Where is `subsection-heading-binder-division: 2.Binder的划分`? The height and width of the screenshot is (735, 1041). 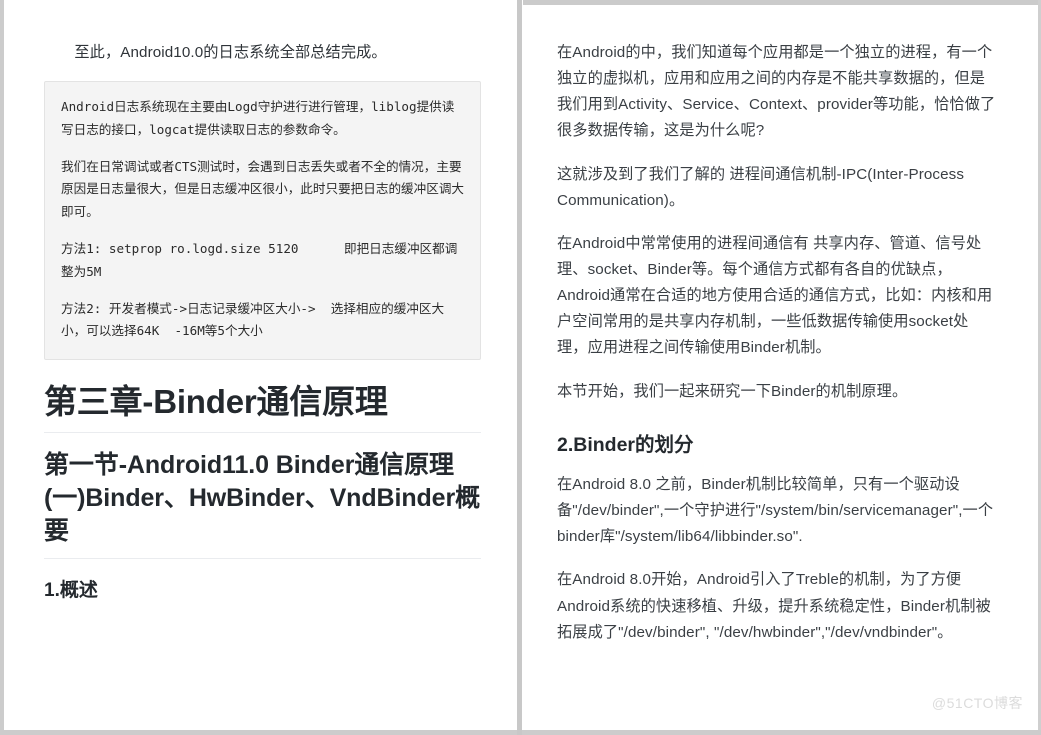
subsection-heading-binder-division: 2.Binder的划分 is located at coordinates (625, 444).